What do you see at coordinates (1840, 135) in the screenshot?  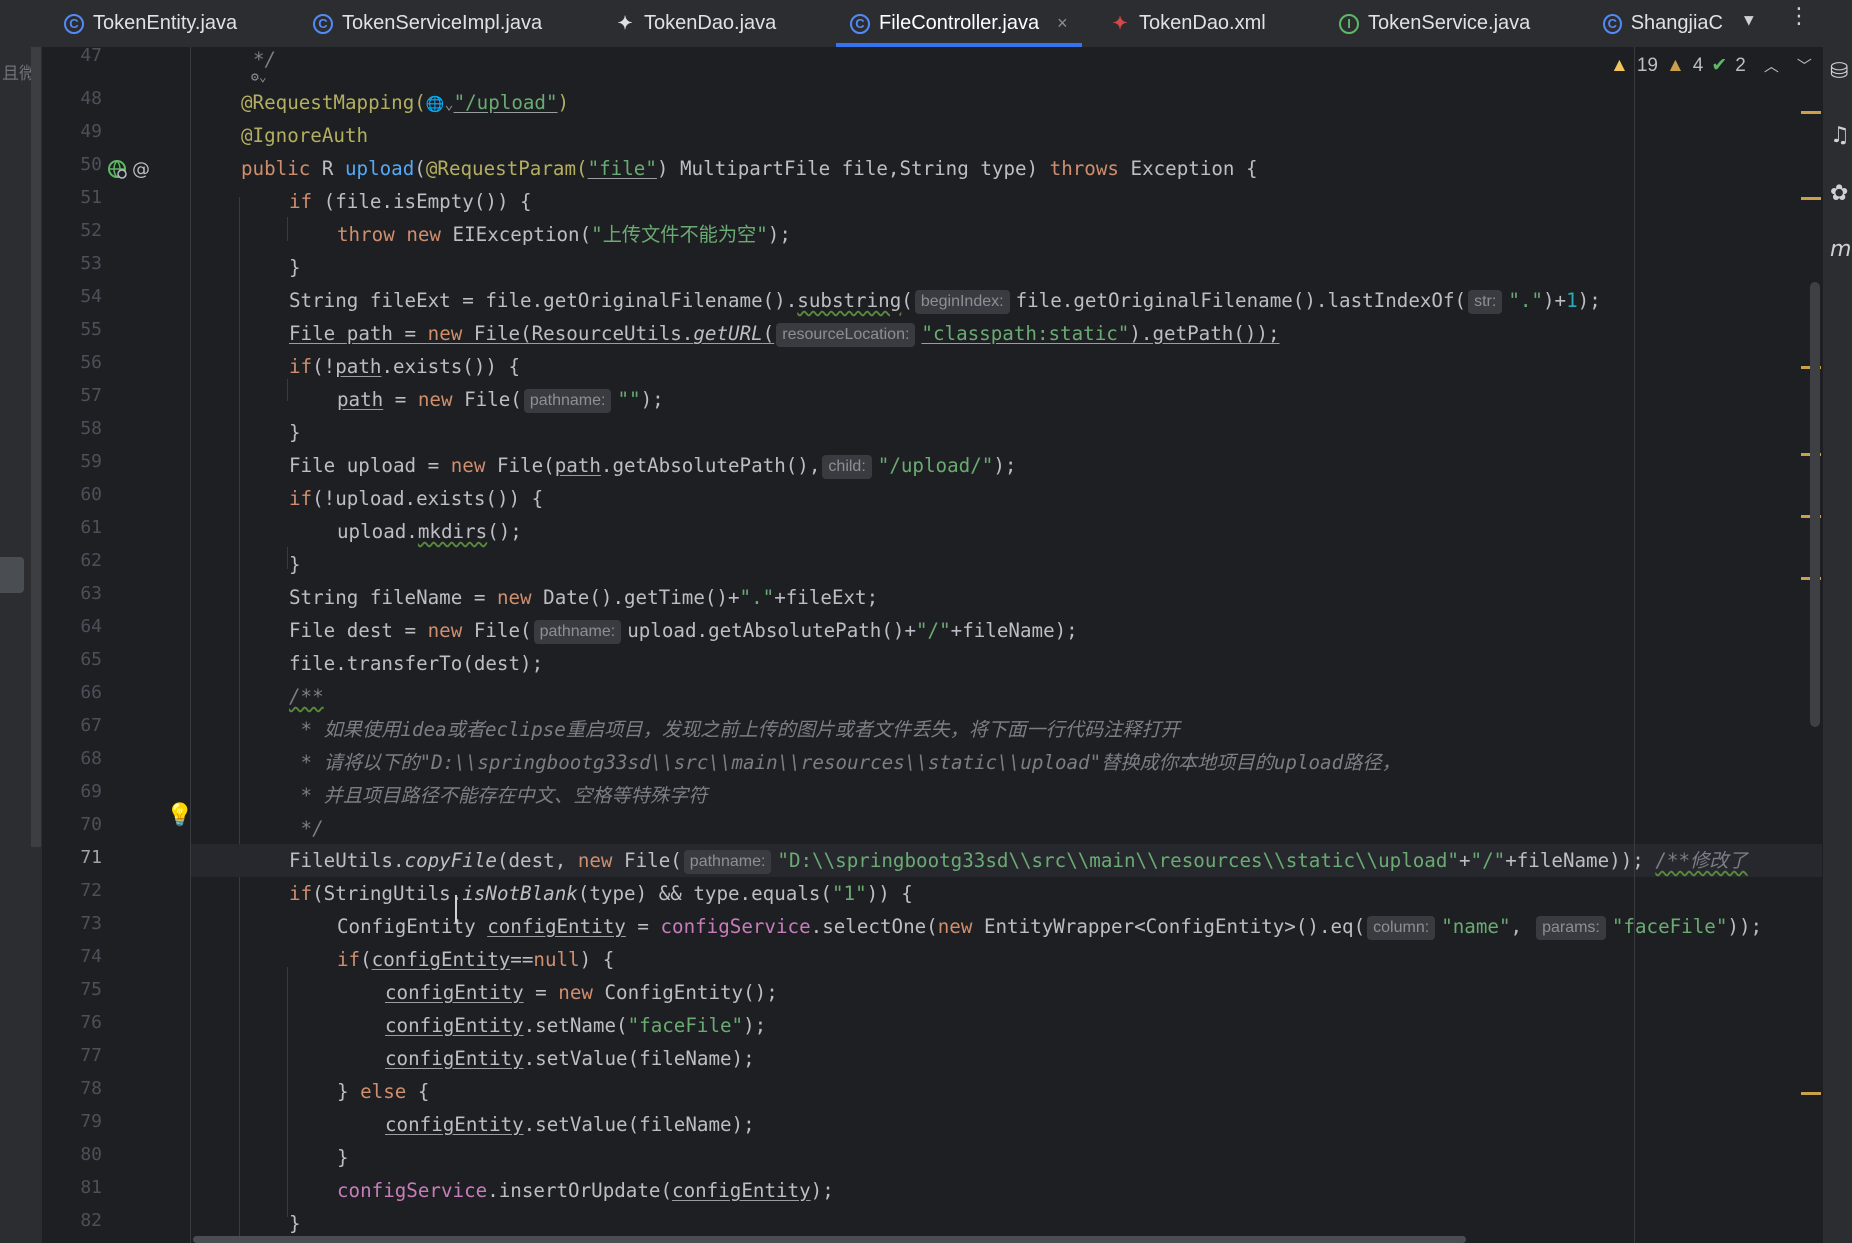 I see `notifications-icon: ♫` at bounding box center [1840, 135].